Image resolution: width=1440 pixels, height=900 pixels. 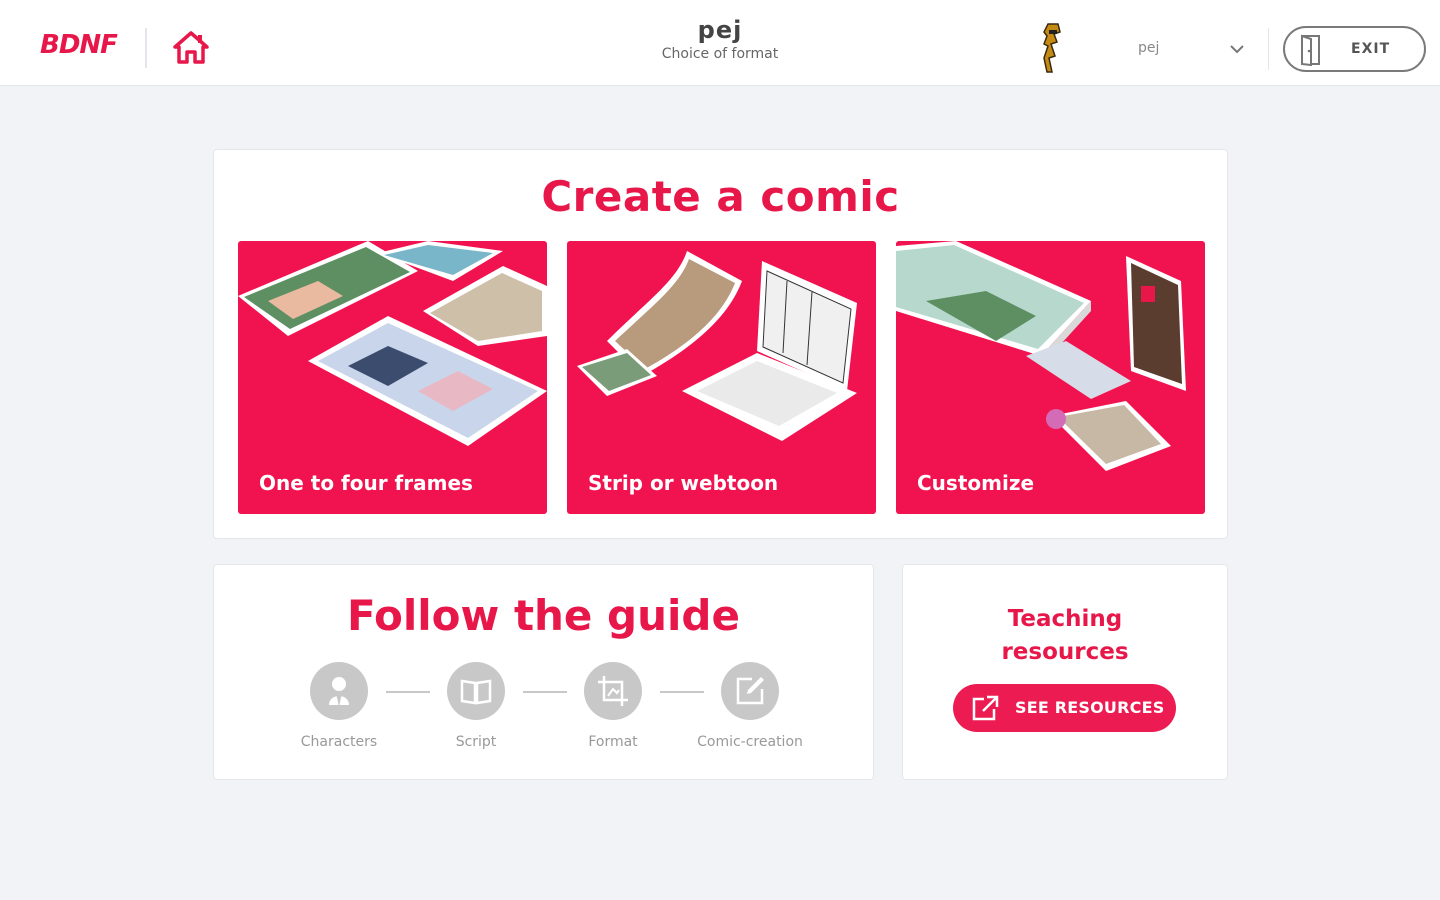 What do you see at coordinates (721, 377) in the screenshot?
I see `format-card-strip-or-webtoon: Strip or webtoon` at bounding box center [721, 377].